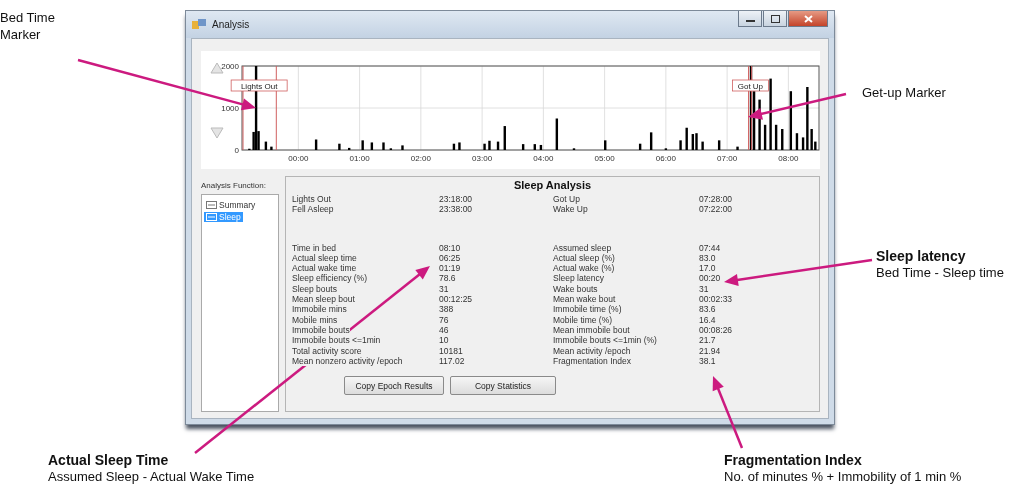  What do you see at coordinates (311, 199) in the screenshot?
I see `stat-label: Lights Out` at bounding box center [311, 199].